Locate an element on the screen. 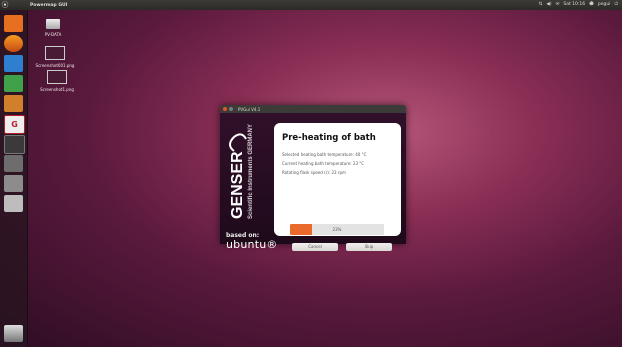 The image size is (622, 347). writer-icon is located at coordinates (13, 63).